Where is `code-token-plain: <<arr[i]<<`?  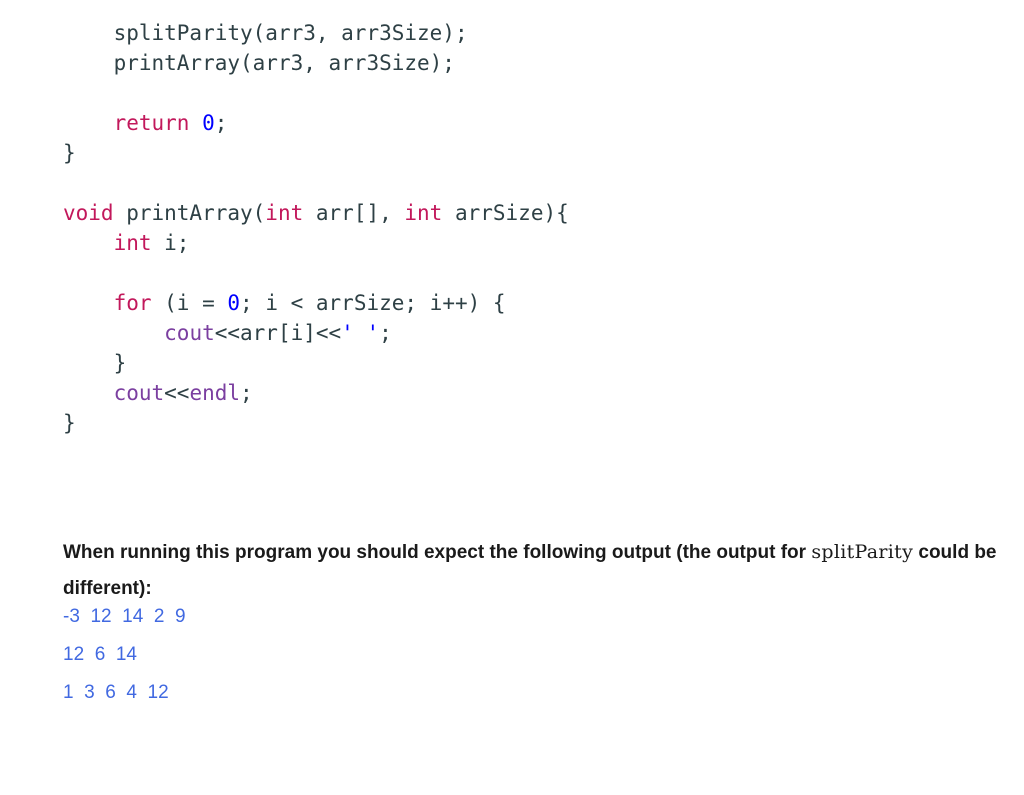
code-token-plain: <<arr[i]<< is located at coordinates (278, 333).